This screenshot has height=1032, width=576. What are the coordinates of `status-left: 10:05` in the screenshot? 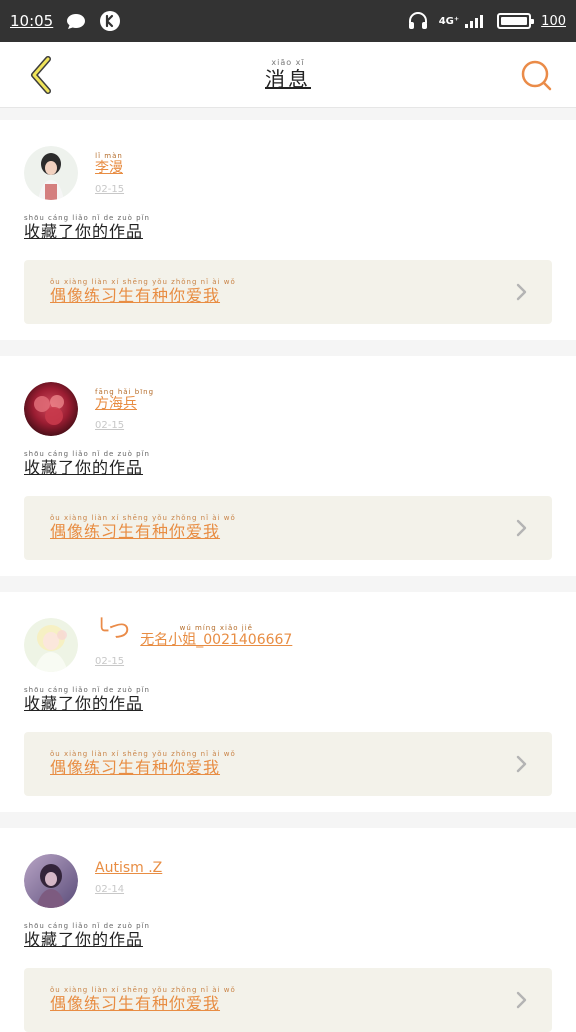 It's located at (65, 21).